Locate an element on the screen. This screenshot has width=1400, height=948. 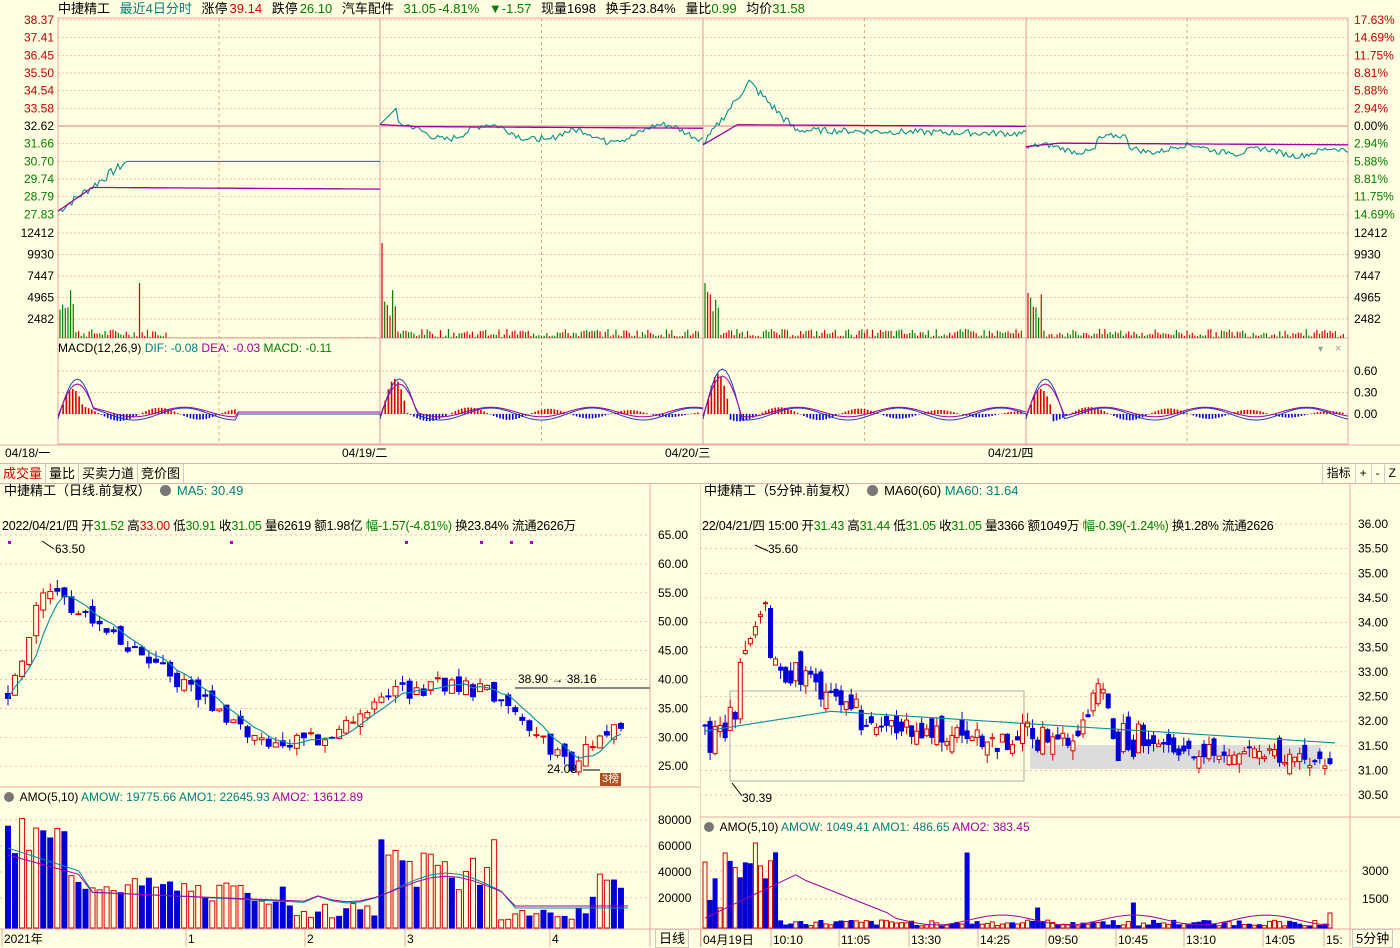
period-tab-daily: 日线 is located at coordinates (672, 938).